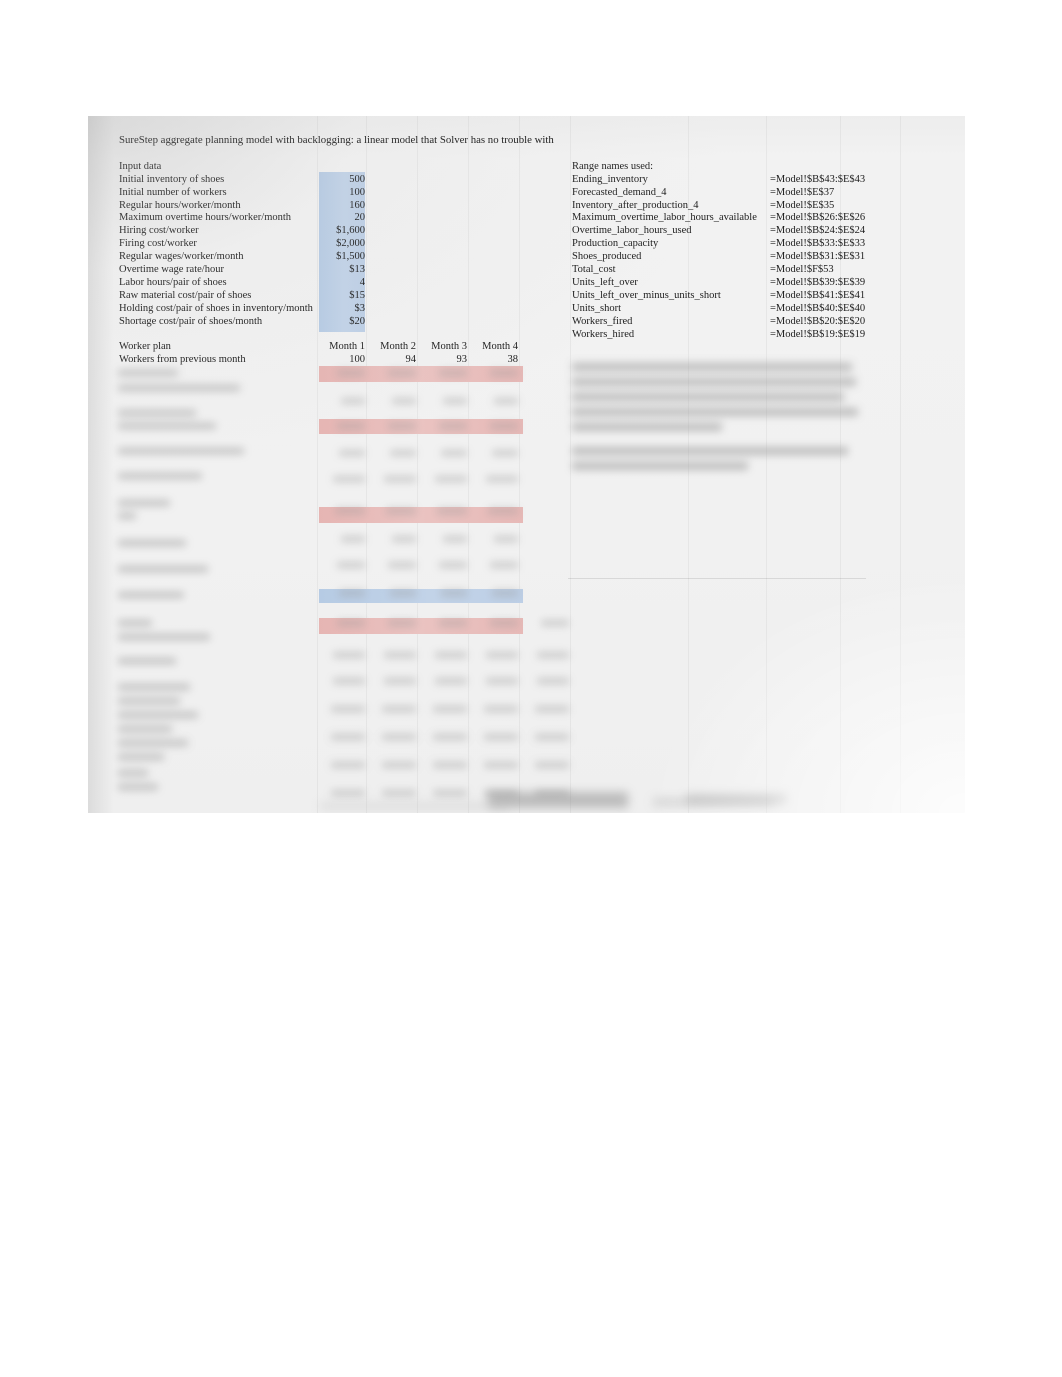 The height and width of the screenshot is (1377, 1062). I want to click on range-name: Units_left_over, so click(605, 282).